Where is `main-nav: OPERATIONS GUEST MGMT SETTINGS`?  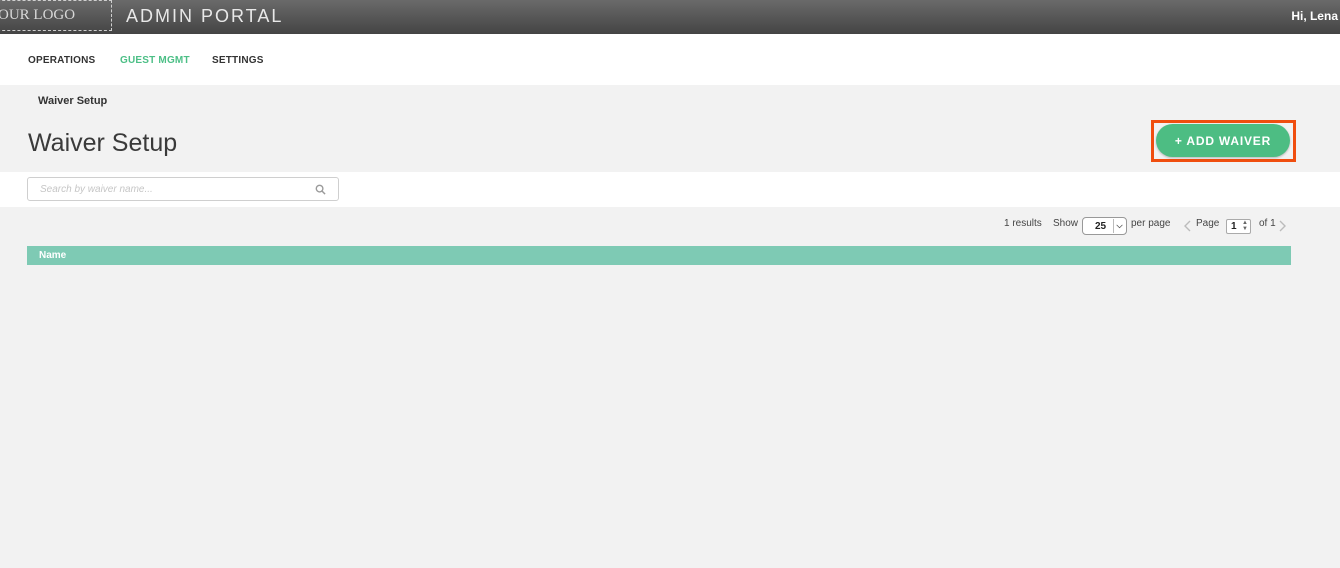
main-nav: OPERATIONS GUEST MGMT SETTINGS is located at coordinates (670, 59).